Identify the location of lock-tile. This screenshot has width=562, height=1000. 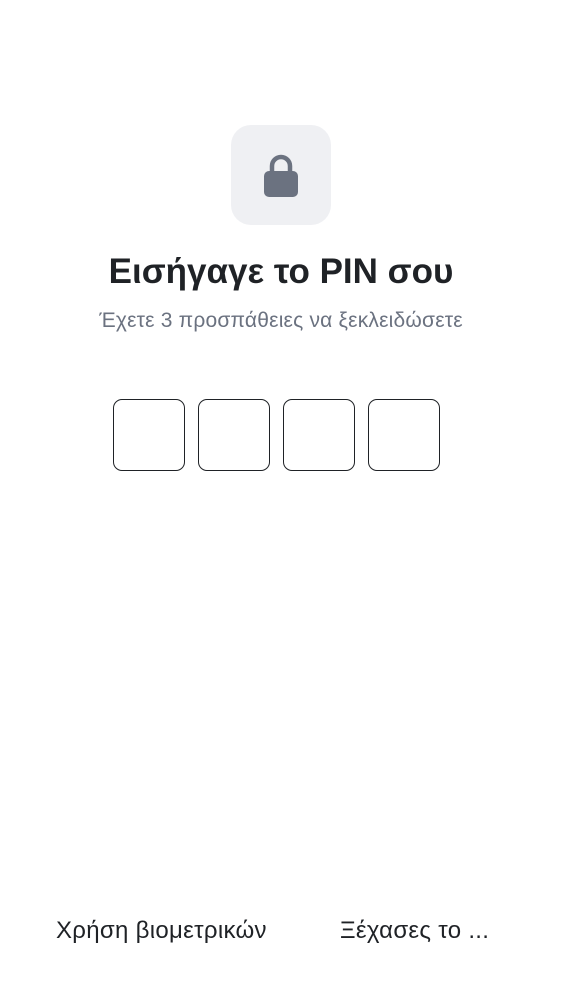
(281, 175).